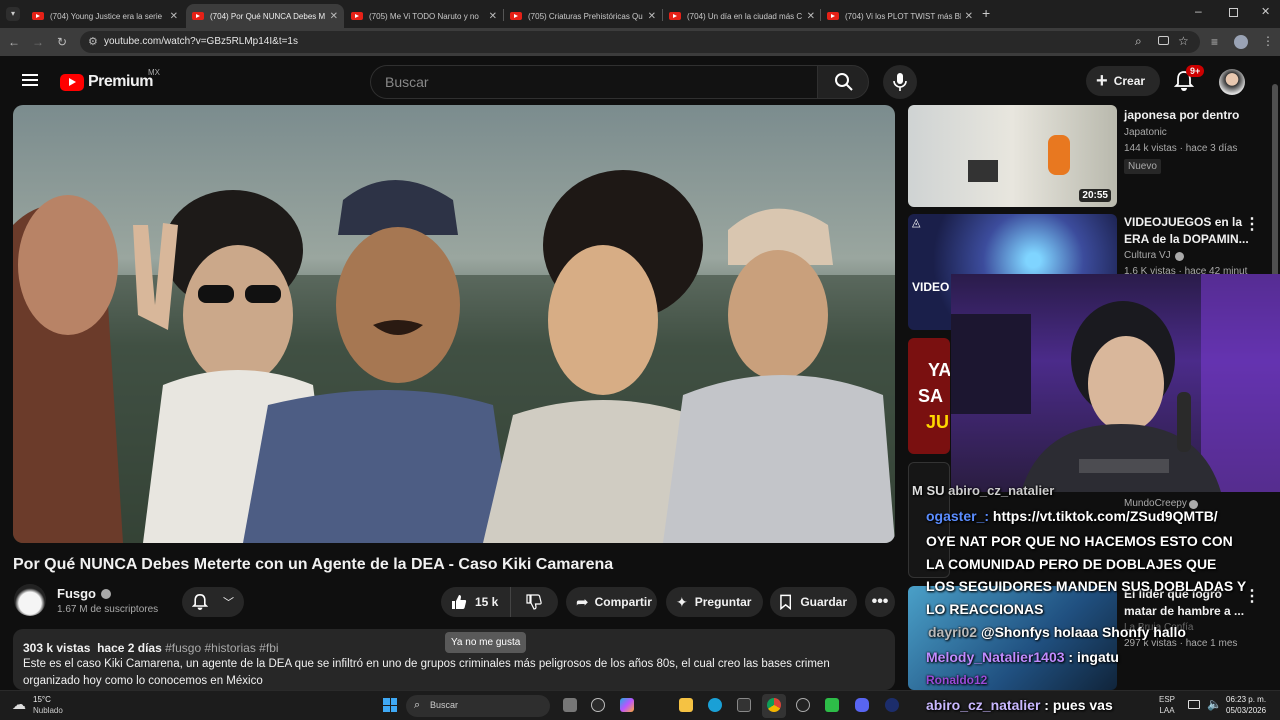 This screenshot has width=1280, height=720. I want to click on related-title: japonesa por dentro, so click(1181, 115).